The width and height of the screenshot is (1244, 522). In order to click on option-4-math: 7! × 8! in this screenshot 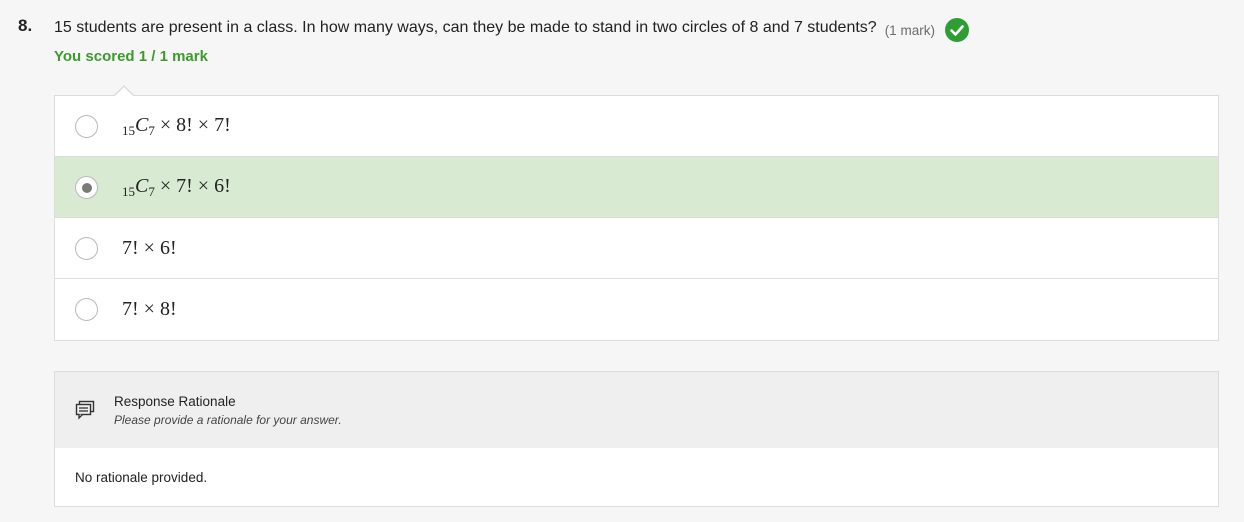, I will do `click(149, 309)`.